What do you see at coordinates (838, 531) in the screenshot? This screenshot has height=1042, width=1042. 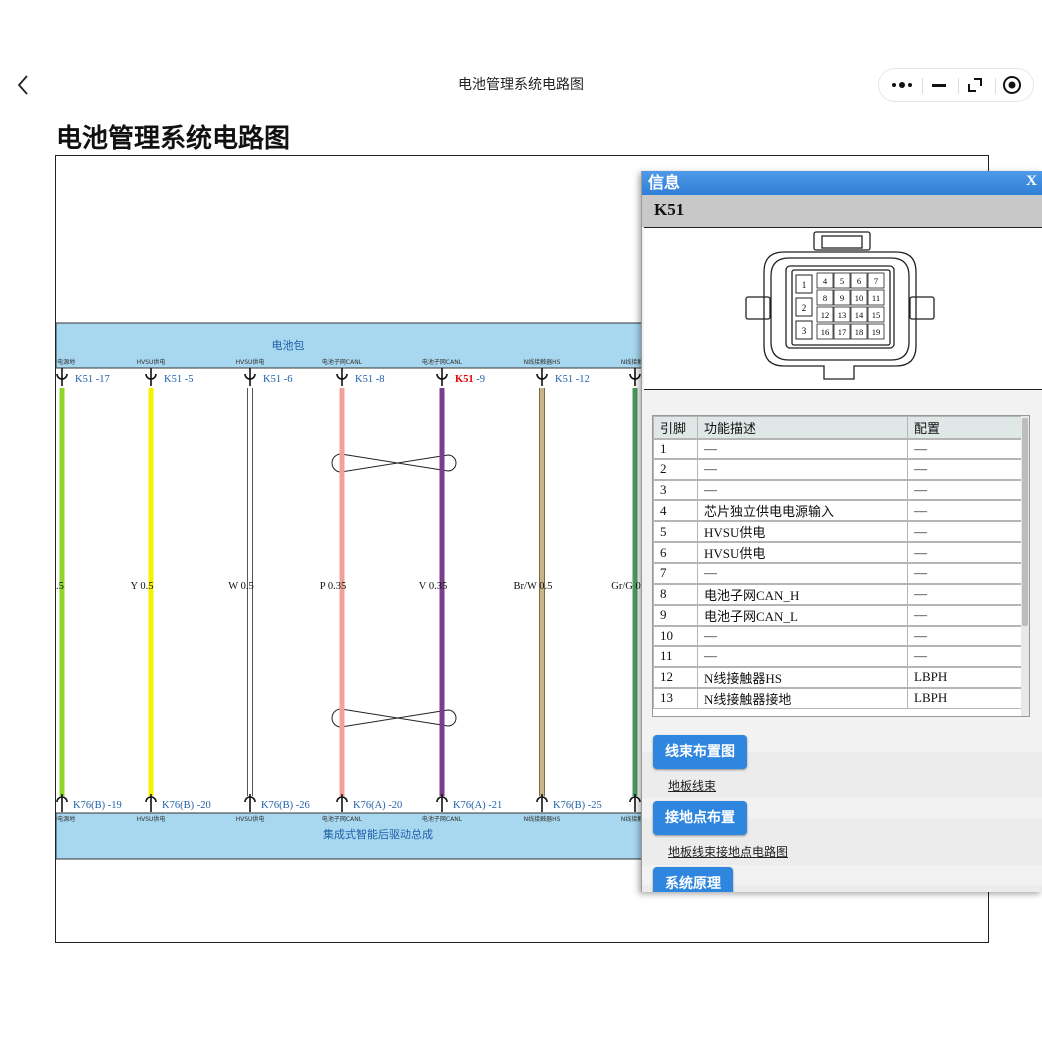 I see `table-row: 5 HVSU供电 —` at bounding box center [838, 531].